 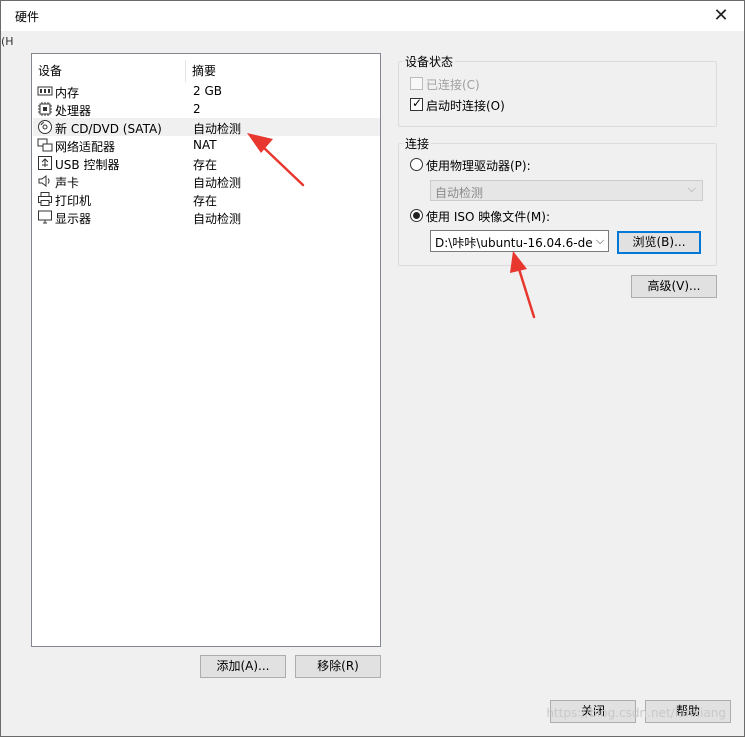 What do you see at coordinates (459, 193) in the screenshot?
I see `physical-drive-value: 自动检测` at bounding box center [459, 193].